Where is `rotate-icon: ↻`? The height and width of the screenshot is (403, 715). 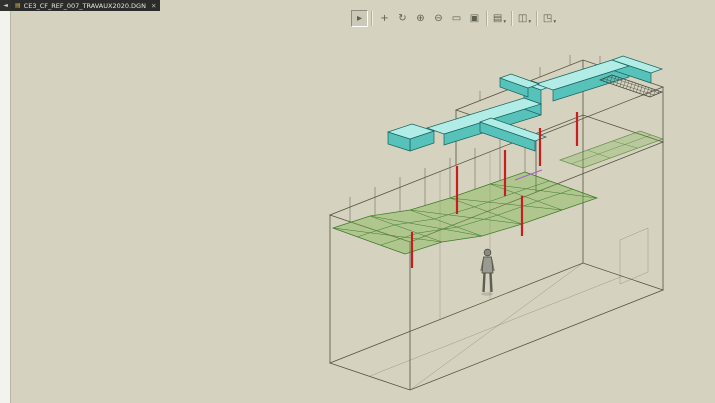 rotate-icon: ↻ is located at coordinates (402, 18).